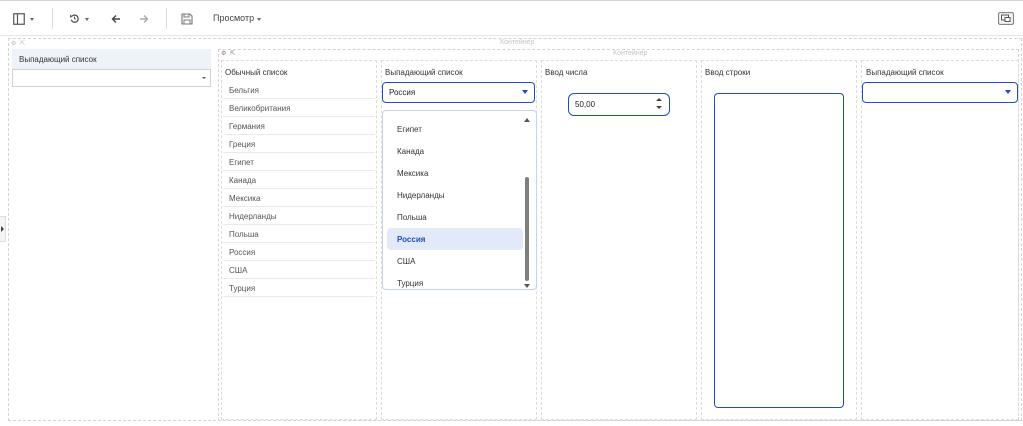 The image size is (1023, 426). What do you see at coordinates (74, 18) in the screenshot?
I see `history-icon` at bounding box center [74, 18].